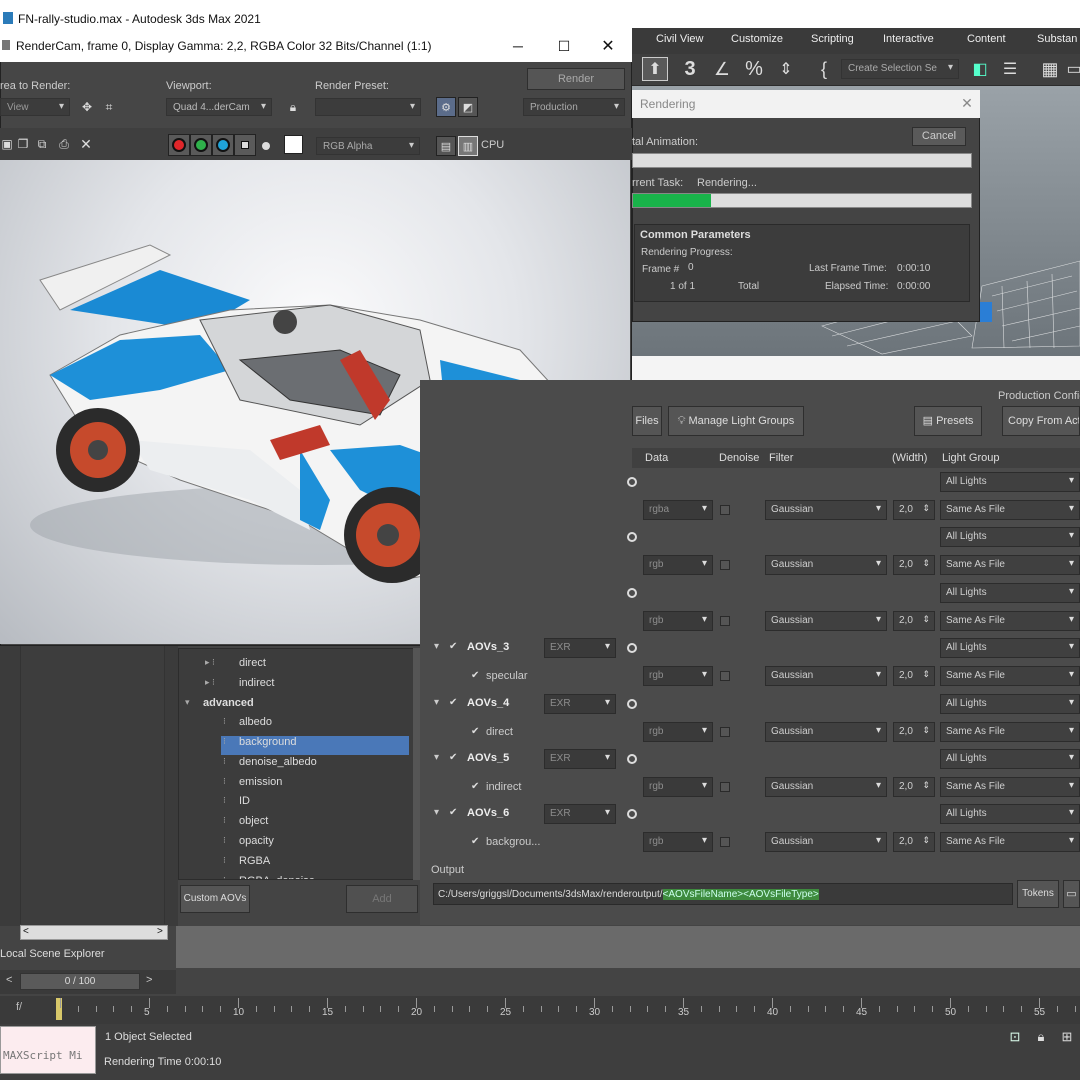 The width and height of the screenshot is (1080, 1080). Describe the element at coordinates (7, 144) in the screenshot. I see `save-image-icon: ▣` at that location.